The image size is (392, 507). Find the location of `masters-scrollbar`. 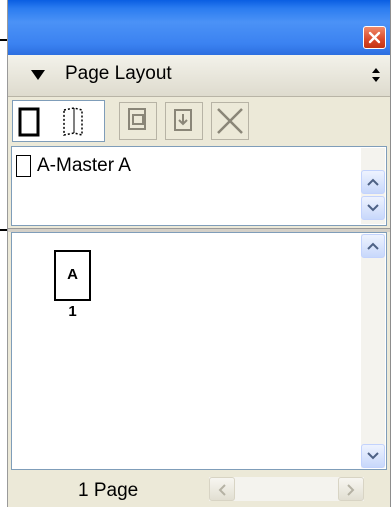

masters-scrollbar is located at coordinates (373, 186).